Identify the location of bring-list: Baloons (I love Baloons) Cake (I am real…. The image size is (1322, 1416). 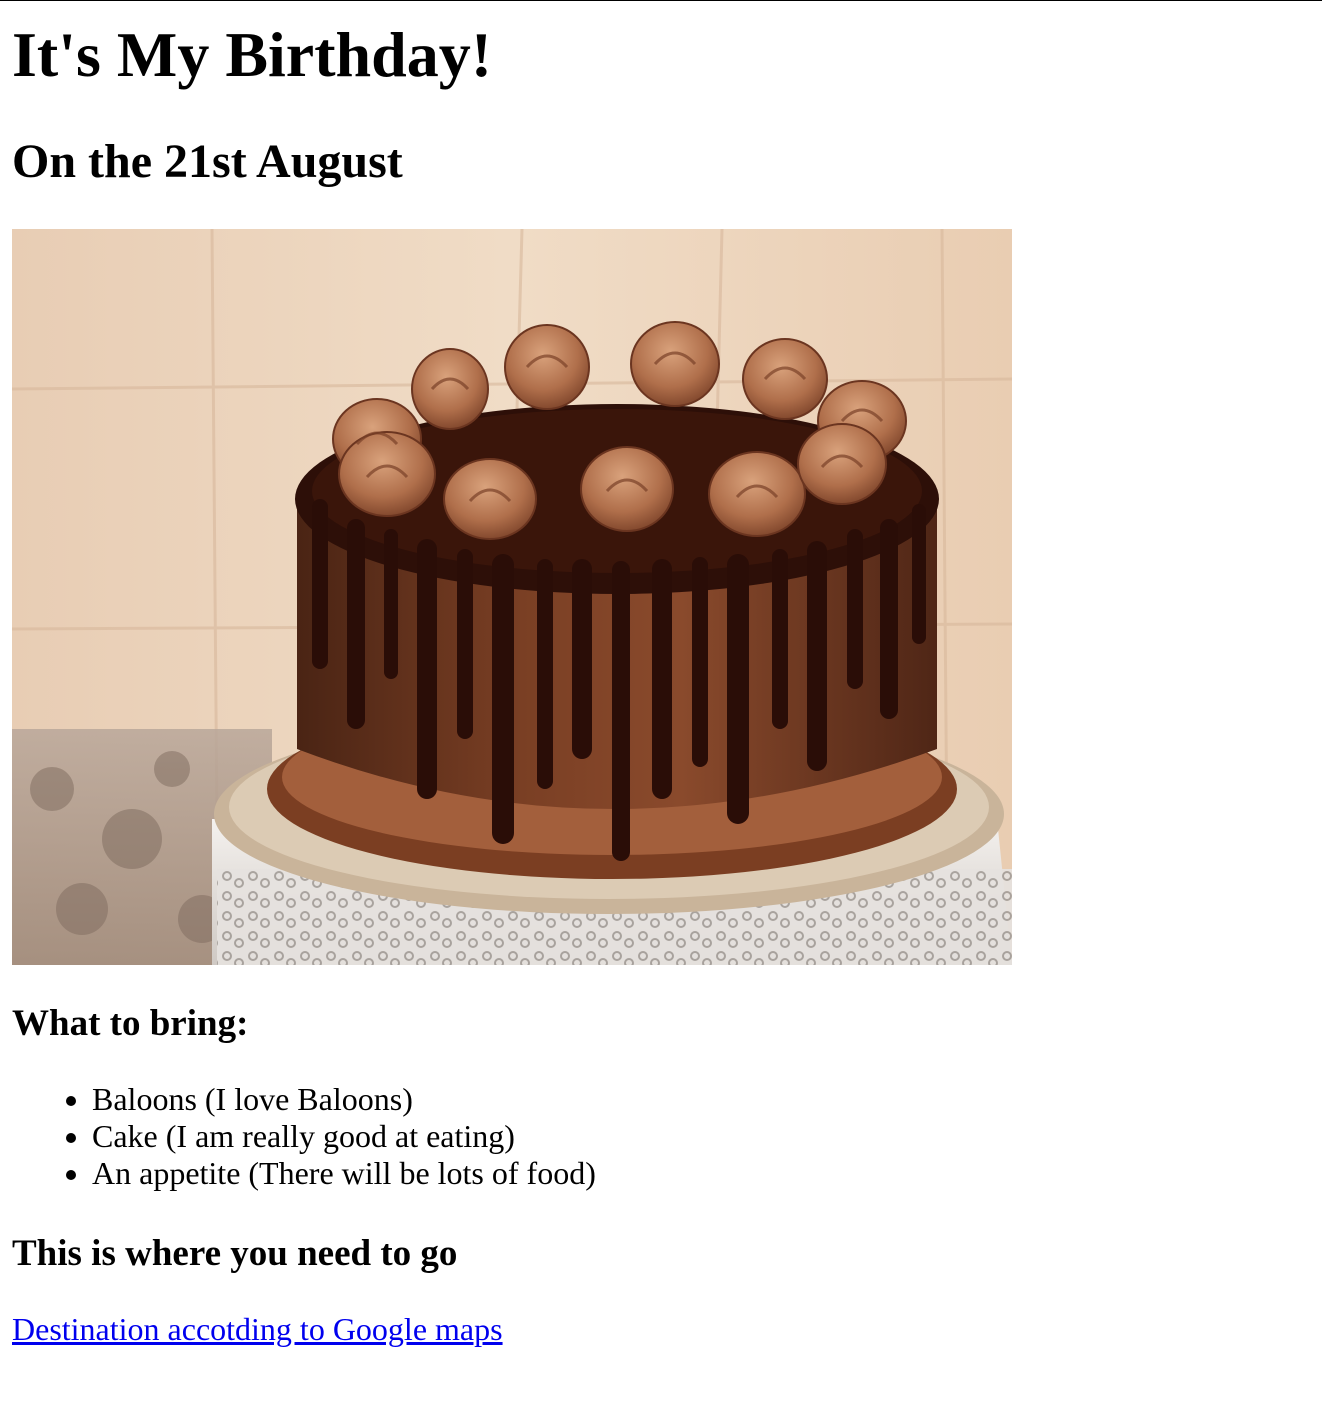
(304, 1136).